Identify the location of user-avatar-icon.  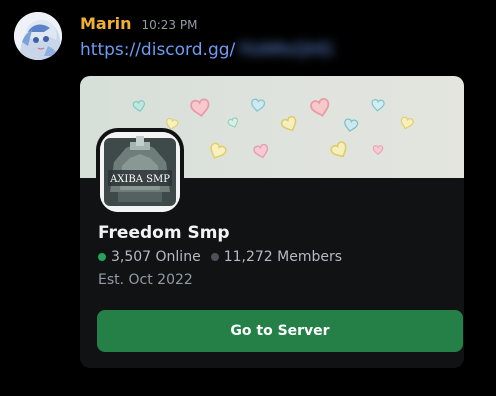
(38, 36).